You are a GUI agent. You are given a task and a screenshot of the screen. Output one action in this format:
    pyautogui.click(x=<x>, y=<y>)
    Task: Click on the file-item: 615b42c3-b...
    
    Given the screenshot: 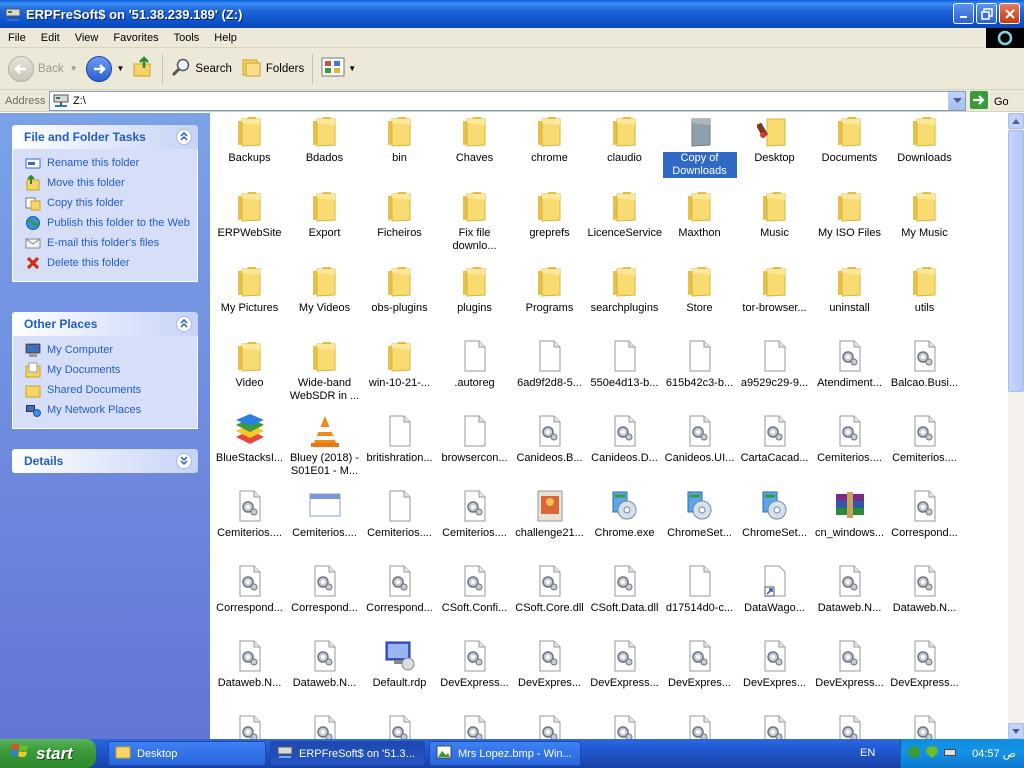 What is the action you would take?
    pyautogui.click(x=699, y=364)
    